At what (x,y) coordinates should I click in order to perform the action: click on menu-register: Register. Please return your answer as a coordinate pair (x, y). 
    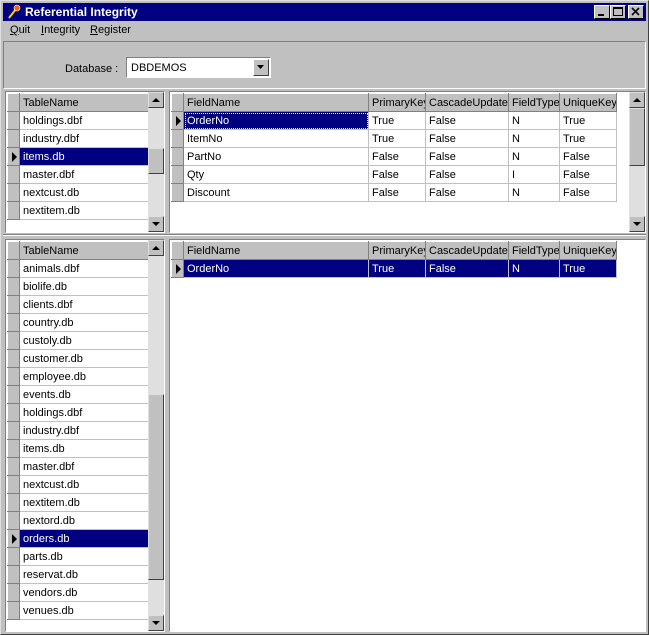
    Looking at the image, I should click on (110, 30).